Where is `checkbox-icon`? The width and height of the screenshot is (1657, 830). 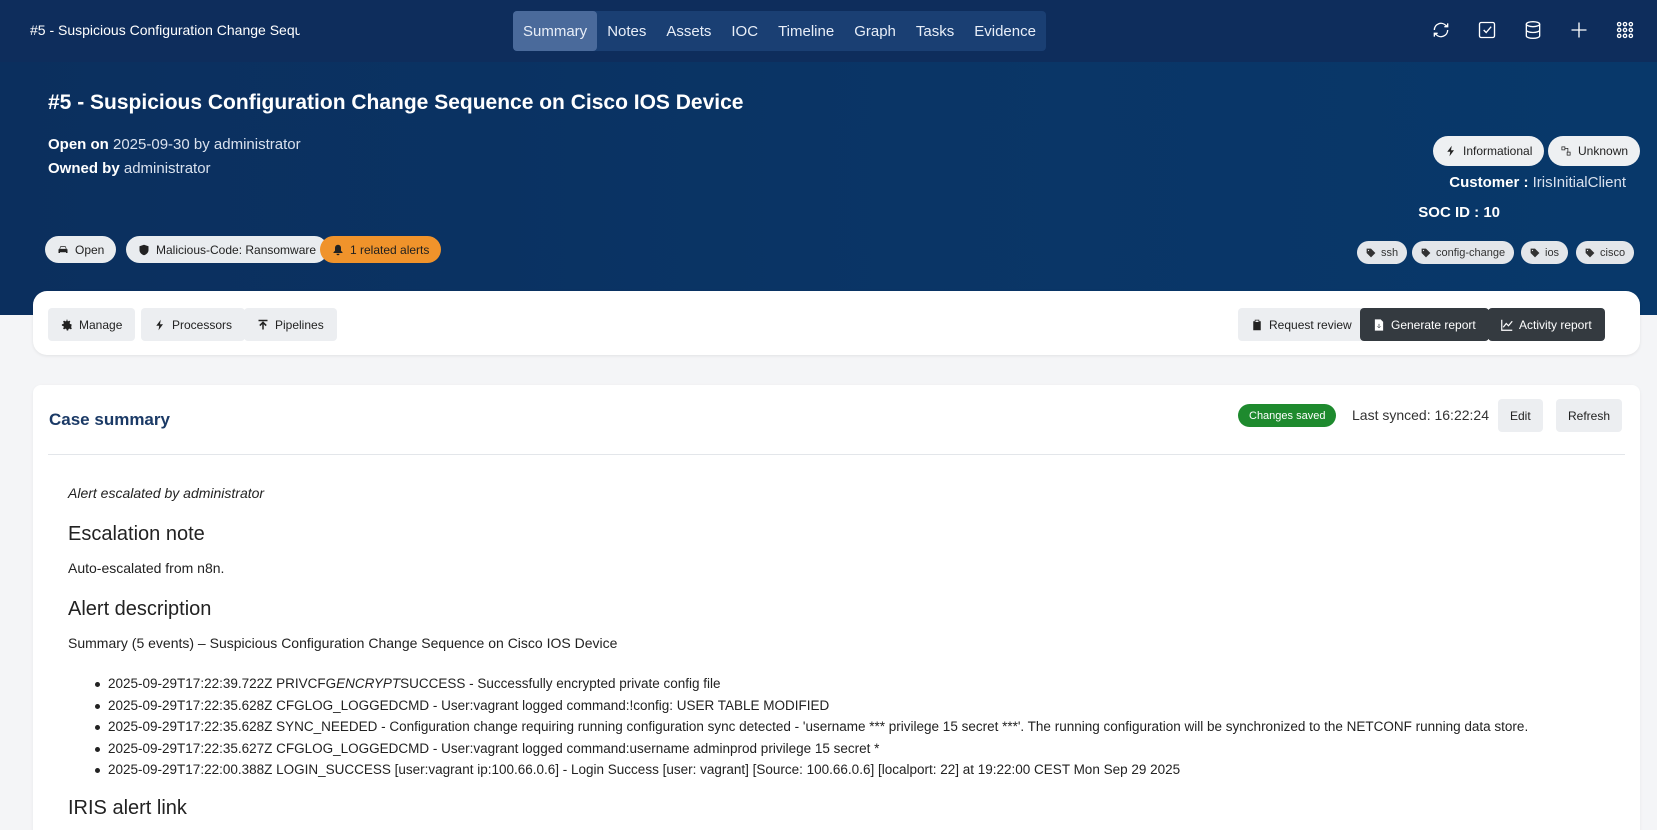
checkbox-icon is located at coordinates (1487, 30).